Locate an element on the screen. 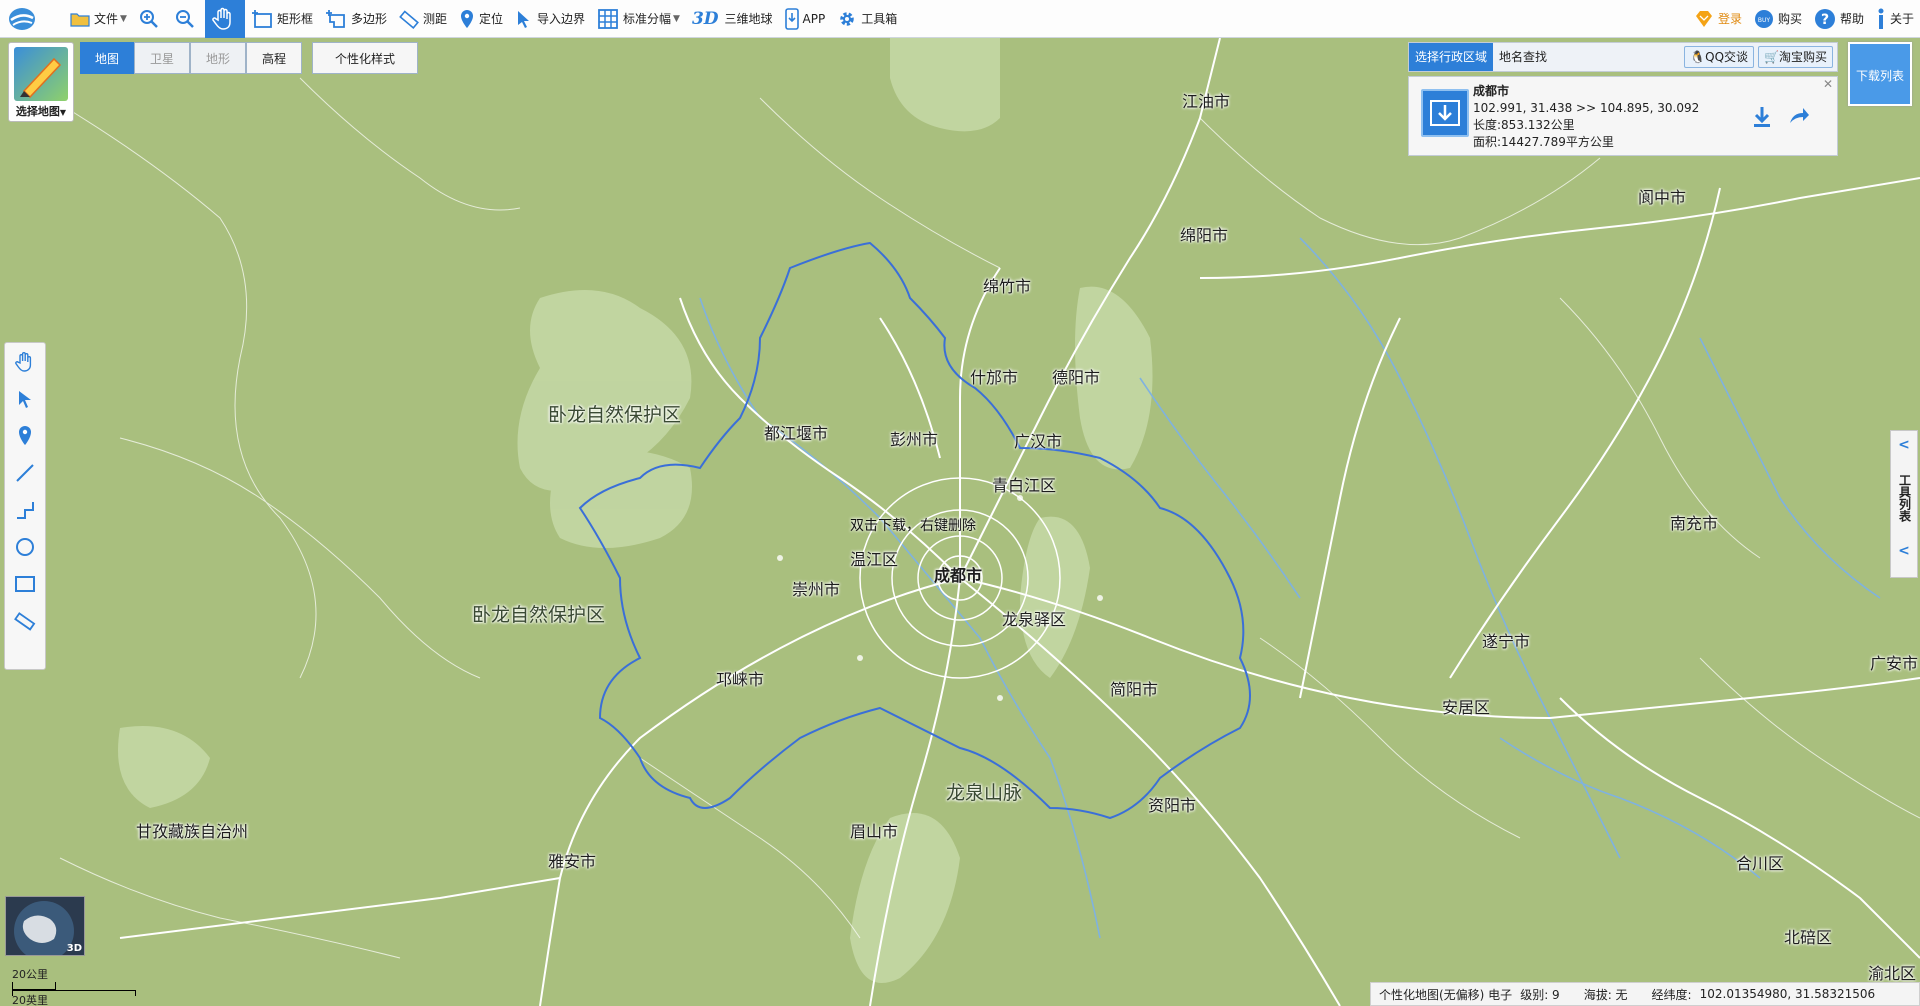 This screenshot has height=1006, width=1920. map-type-map: 地图 is located at coordinates (107, 58).